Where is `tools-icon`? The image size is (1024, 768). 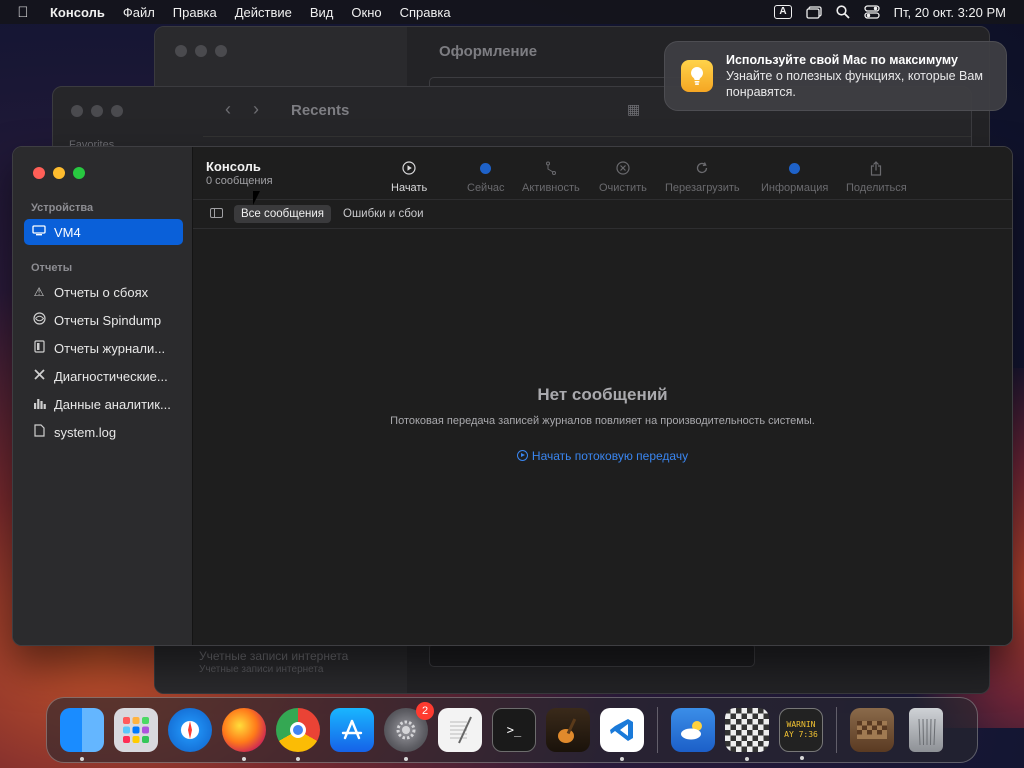
tools-icon is located at coordinates (39, 376).